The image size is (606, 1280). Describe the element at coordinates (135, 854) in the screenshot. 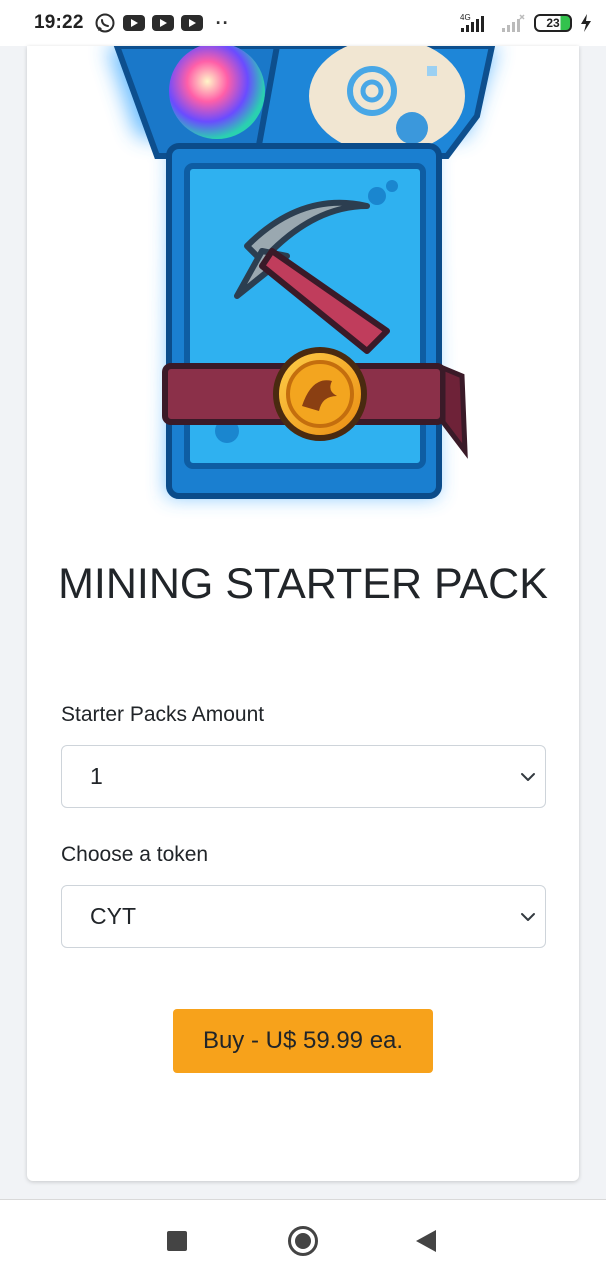

I see `token-label: Choose a token` at that location.